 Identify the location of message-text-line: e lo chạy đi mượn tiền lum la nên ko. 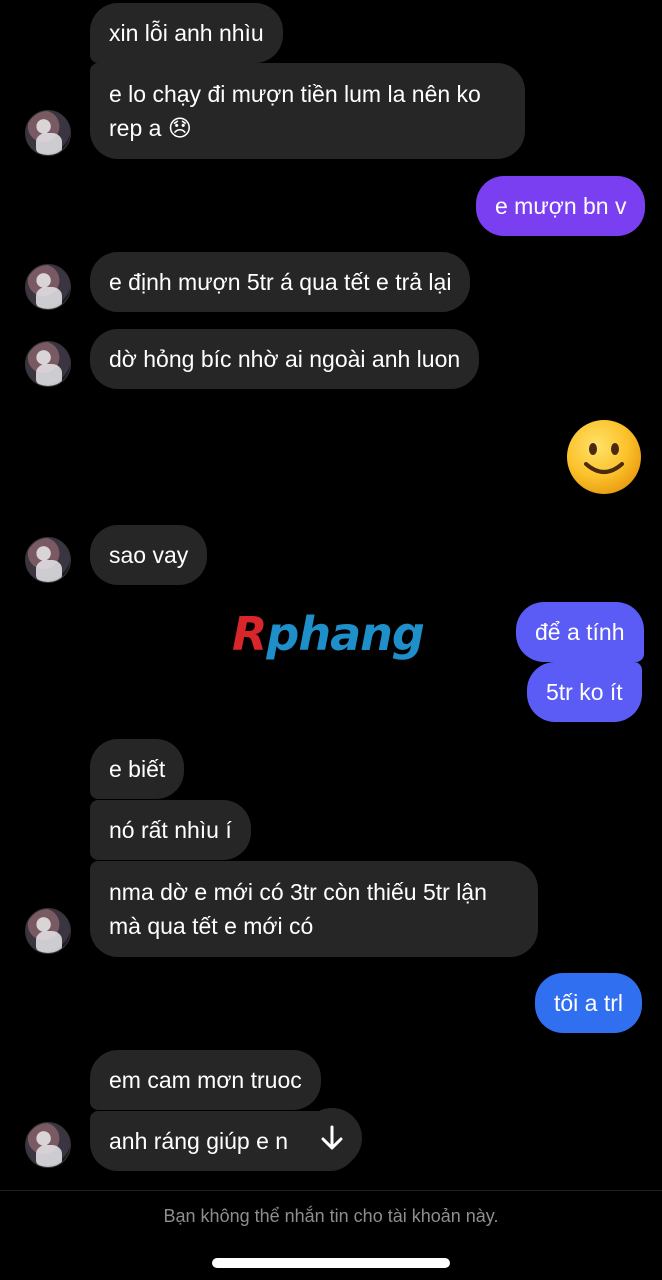
(295, 94).